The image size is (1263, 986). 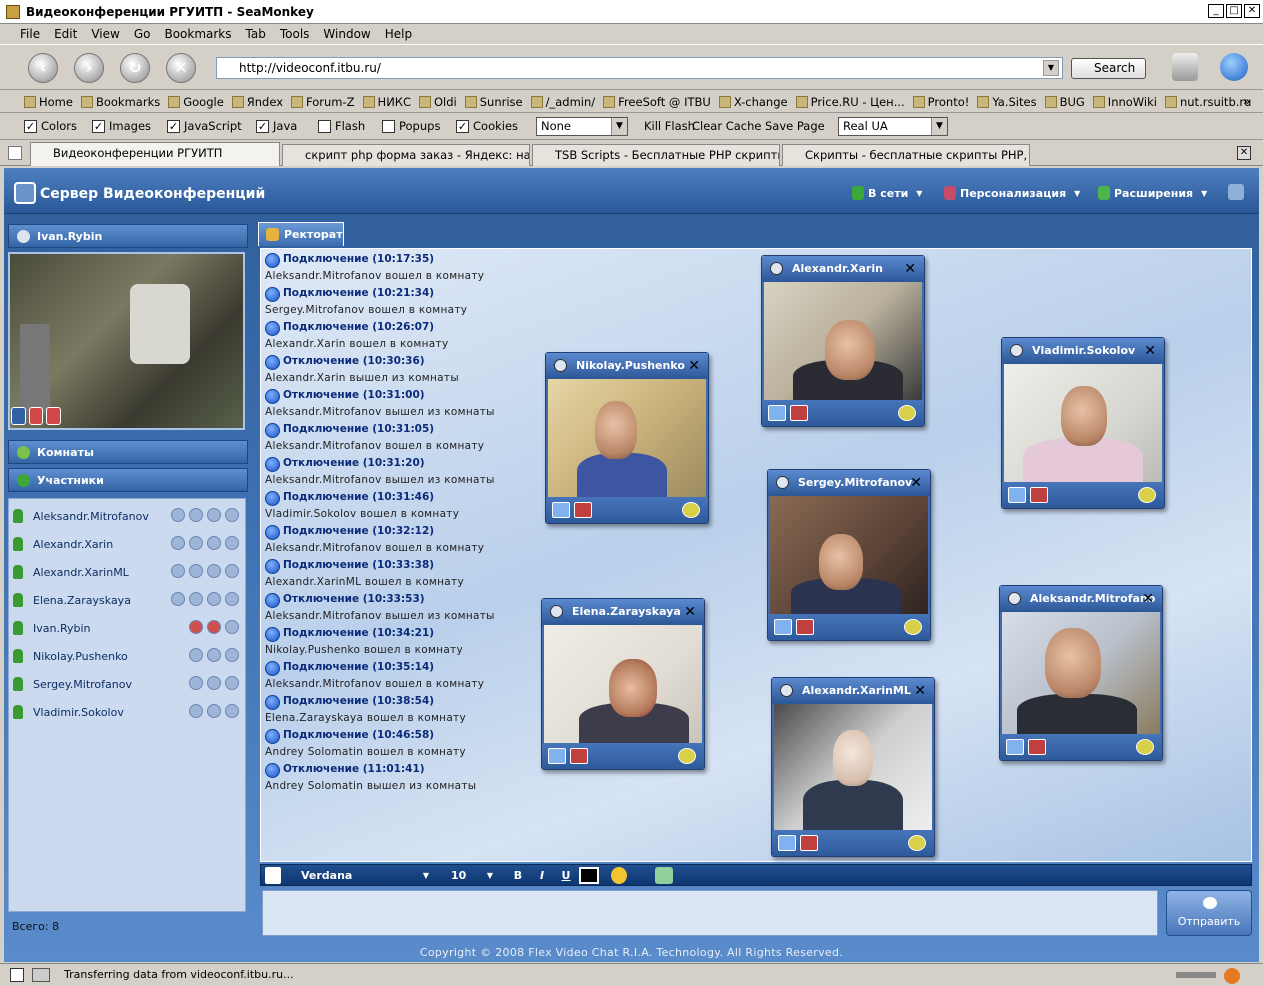 I want to click on forward-button: ›, so click(x=89, y=68).